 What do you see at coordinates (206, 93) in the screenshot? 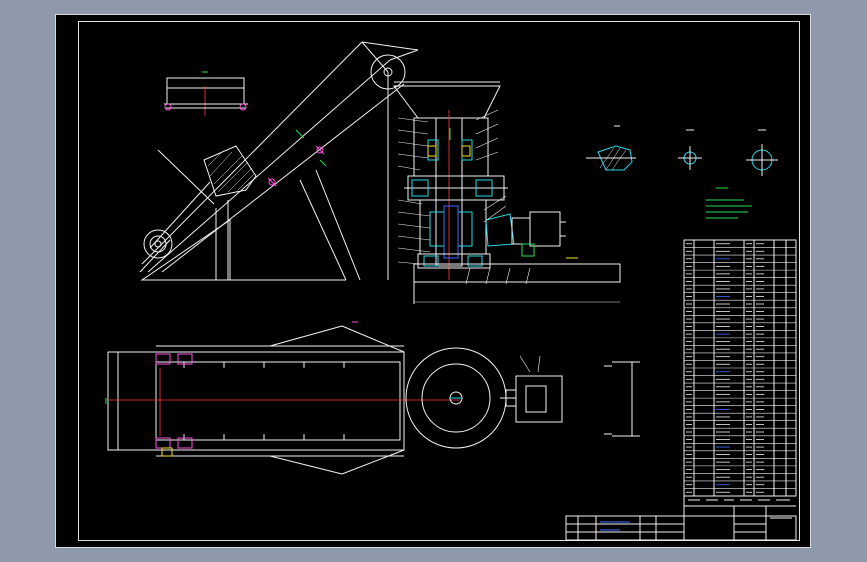
I see `belt-section-detail` at bounding box center [206, 93].